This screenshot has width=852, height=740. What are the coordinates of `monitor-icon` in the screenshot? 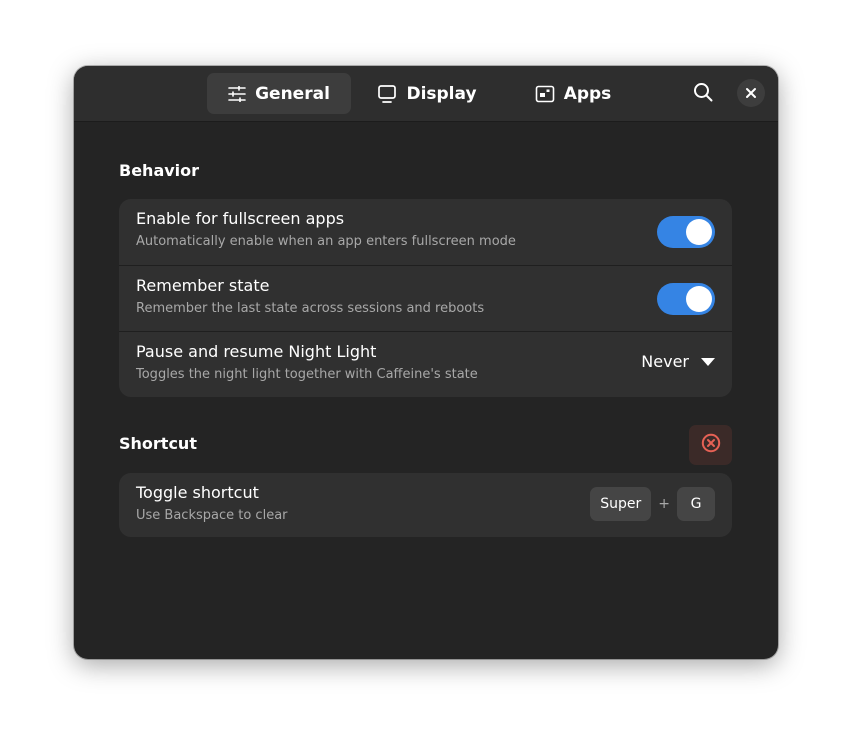 It's located at (387, 94).